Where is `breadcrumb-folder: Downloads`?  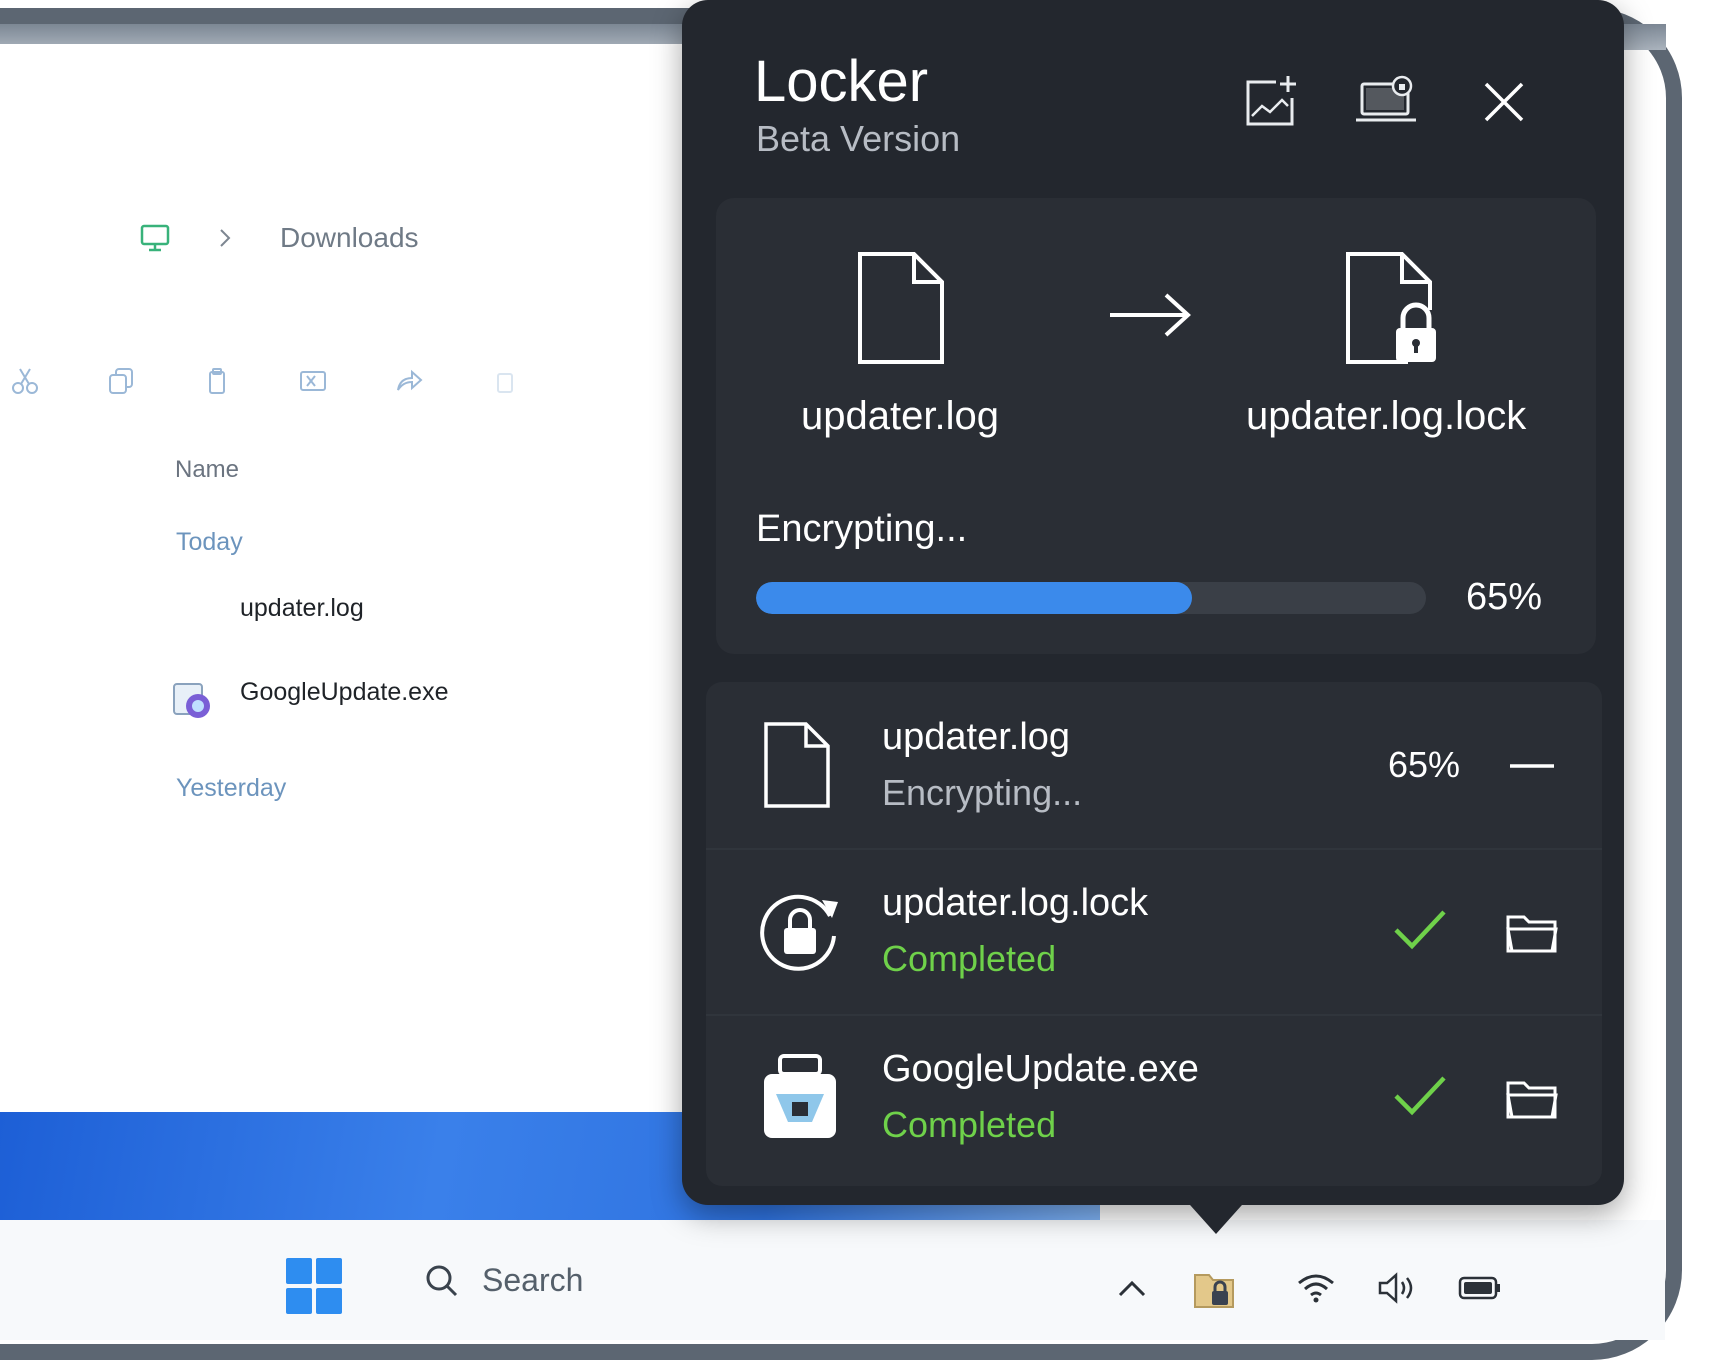
breadcrumb-folder: Downloads is located at coordinates (349, 238).